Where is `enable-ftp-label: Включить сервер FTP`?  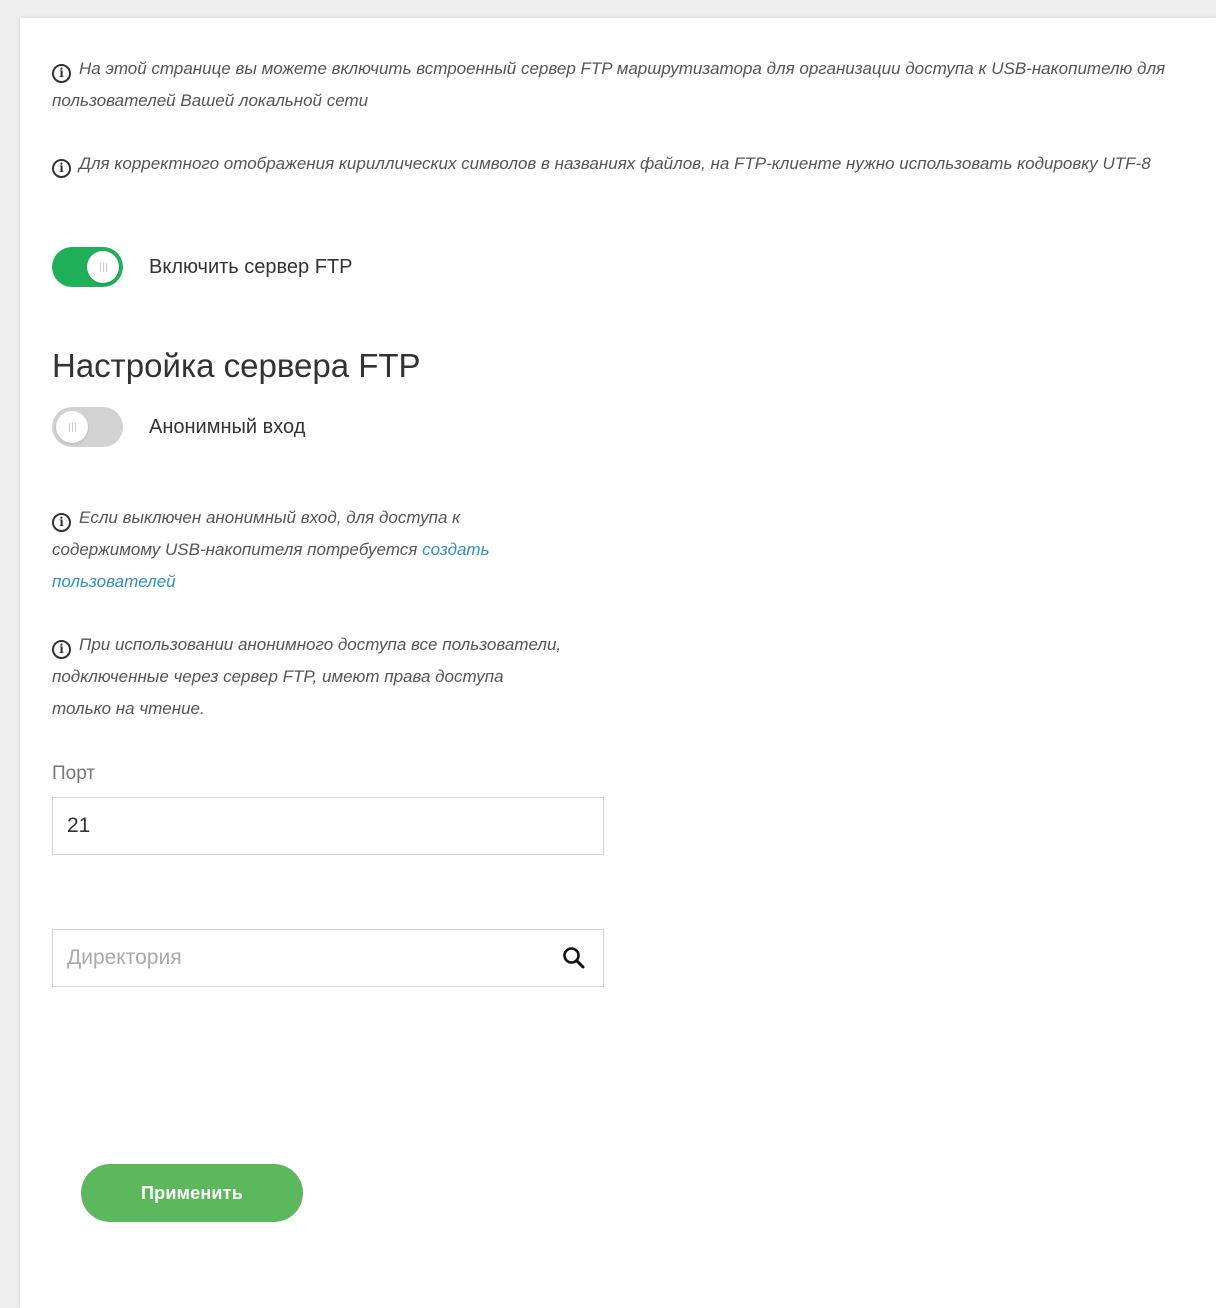
enable-ftp-label: Включить сервер FTP is located at coordinates (251, 266).